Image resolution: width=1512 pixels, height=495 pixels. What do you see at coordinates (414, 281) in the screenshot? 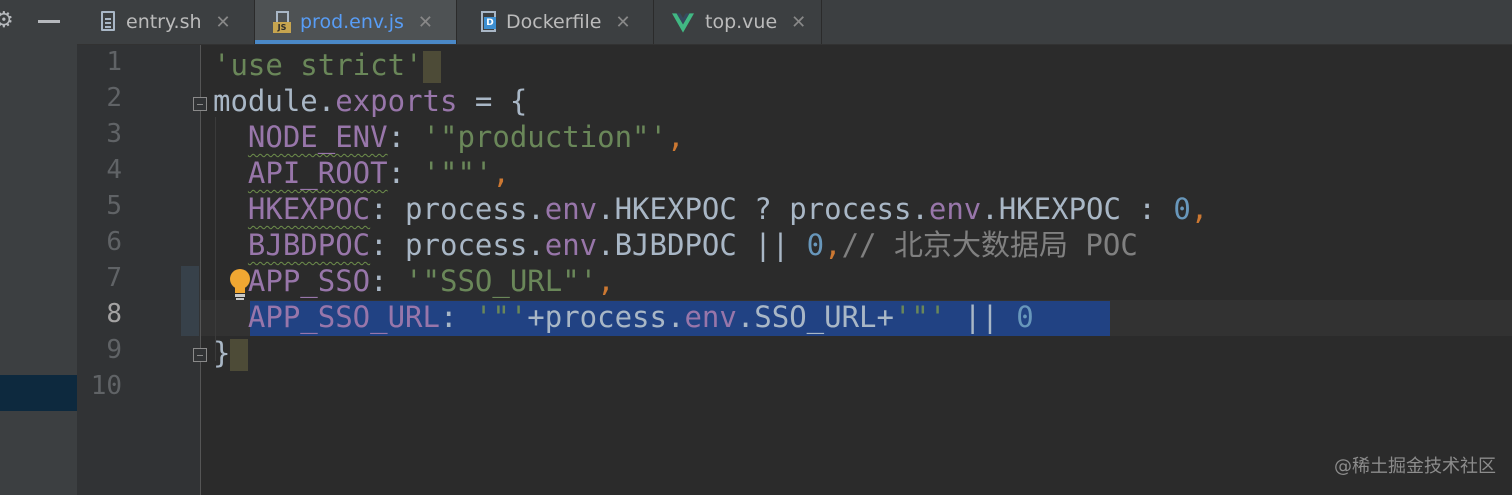
I see `code-line-7: APP_SSO: '"SSO_URL"',` at bounding box center [414, 281].